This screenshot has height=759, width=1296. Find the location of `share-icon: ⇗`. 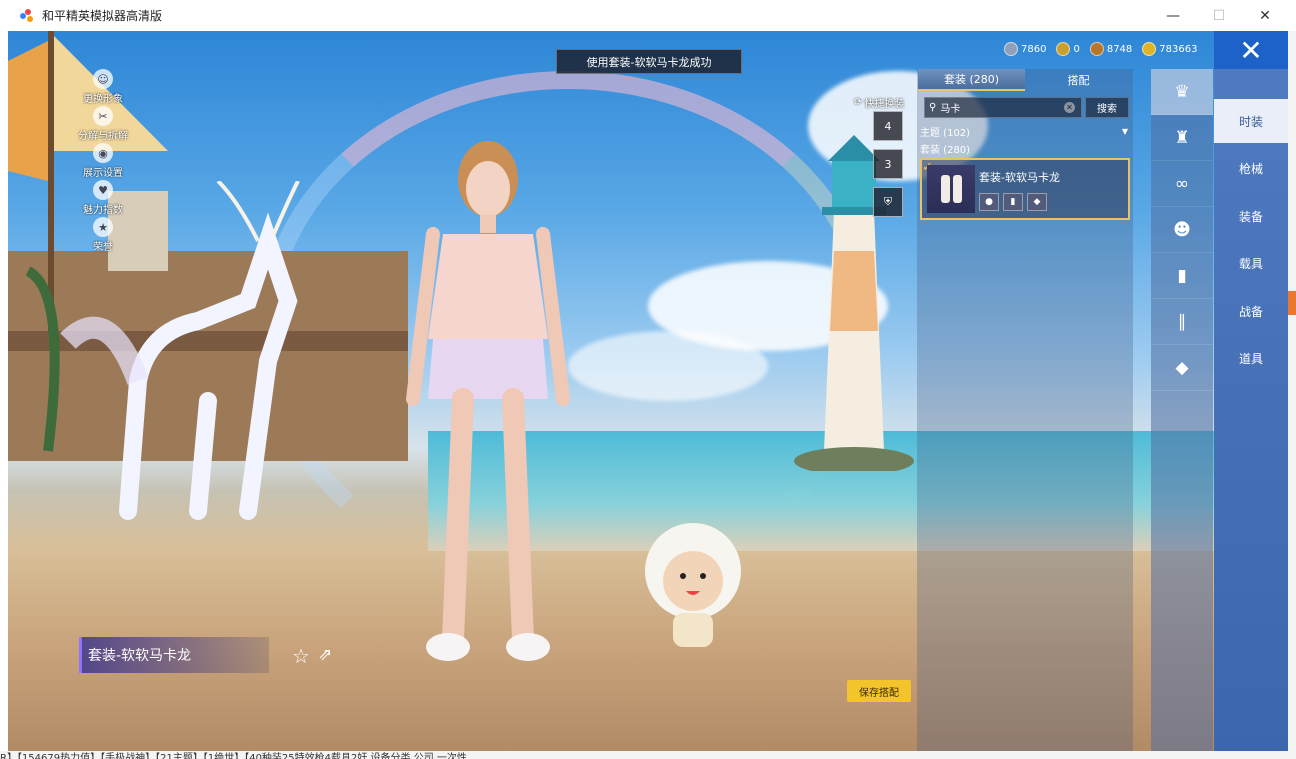

share-icon: ⇗ is located at coordinates (325, 655).